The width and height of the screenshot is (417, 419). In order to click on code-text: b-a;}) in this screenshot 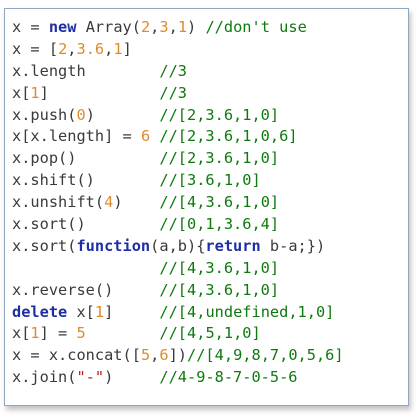, I will do `click(293, 245)`.